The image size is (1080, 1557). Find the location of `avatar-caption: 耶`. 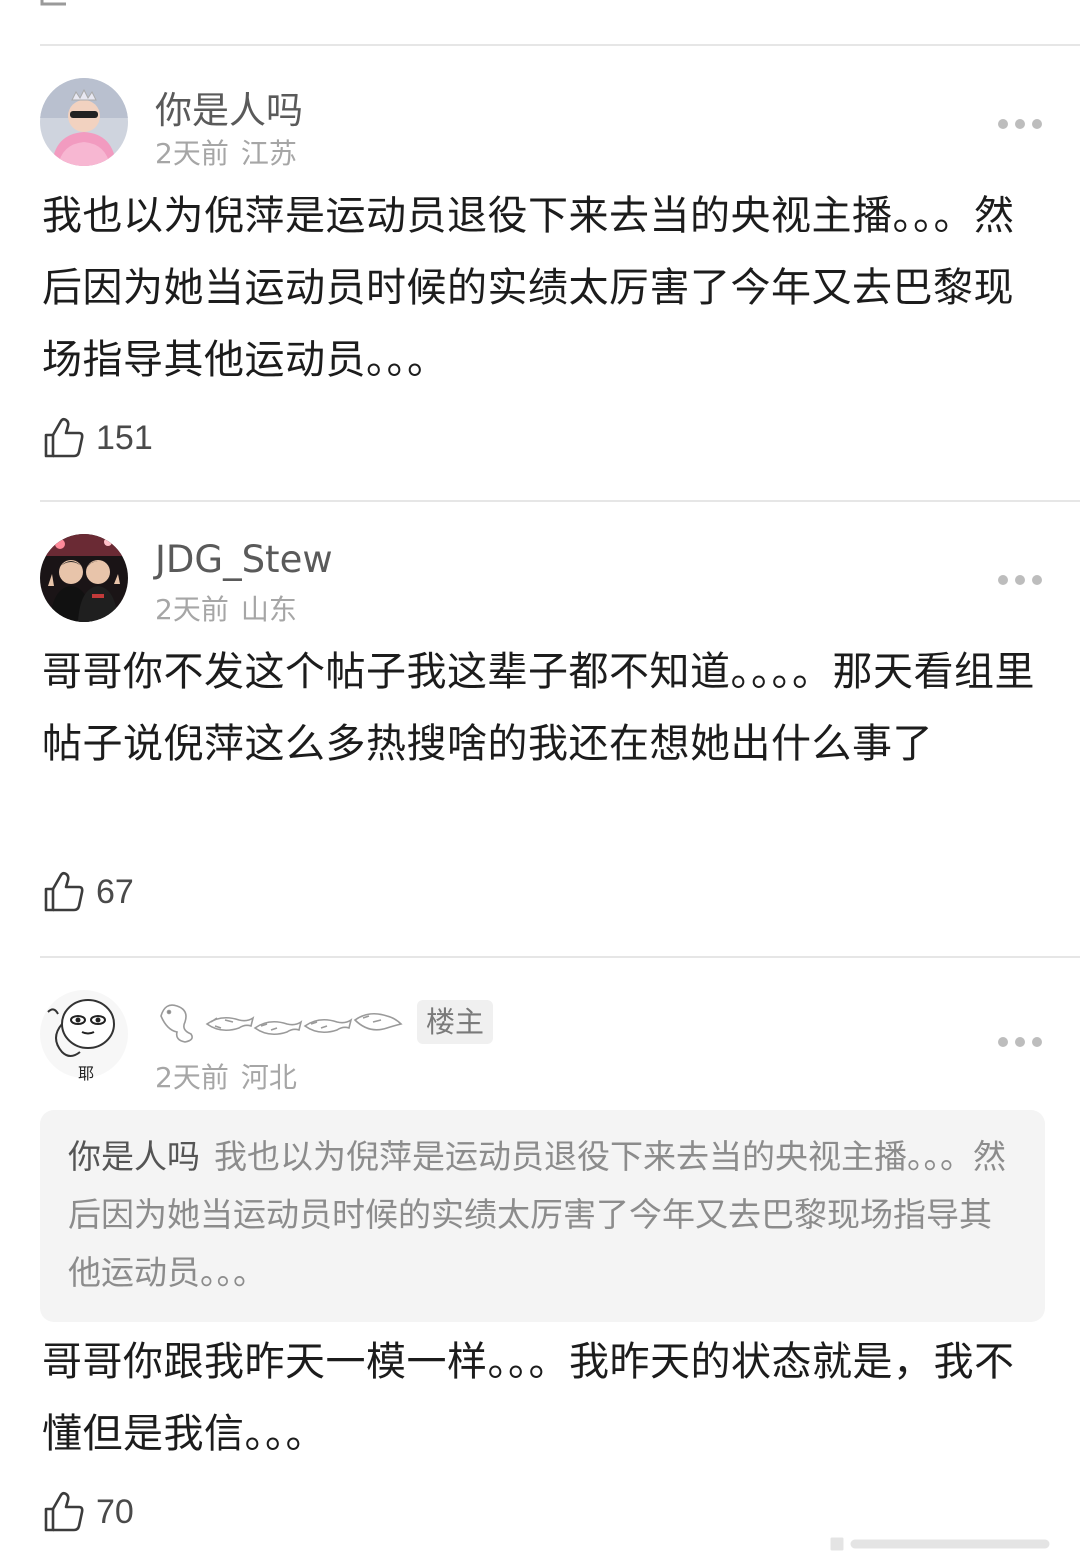

avatar-caption: 耶 is located at coordinates (86, 1073).